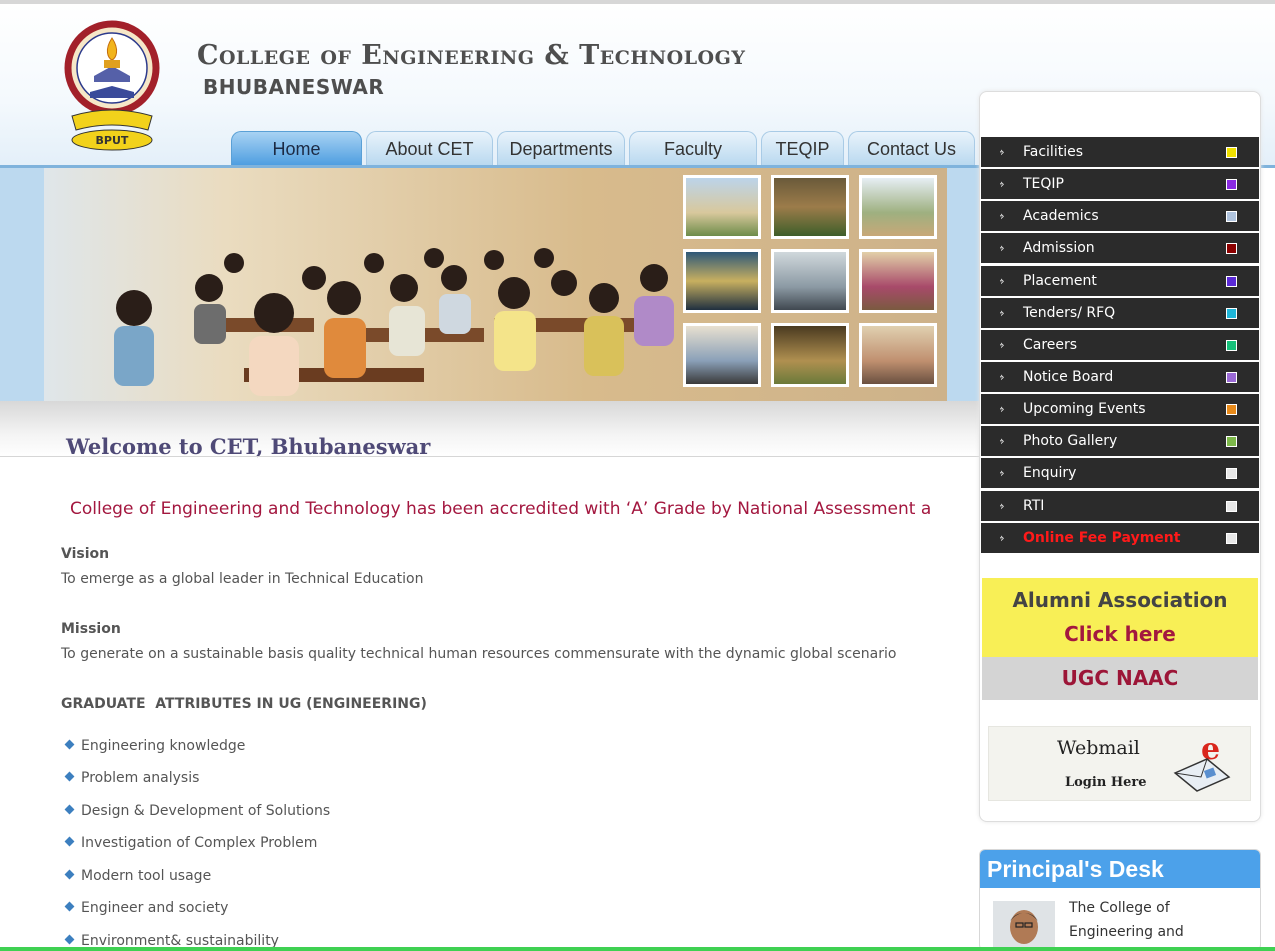 The image size is (1275, 951). I want to click on webmail-title: Webmail, so click(1098, 748).